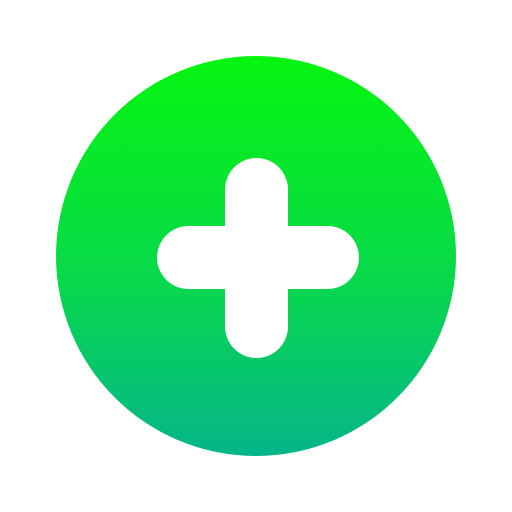  I want to click on plus-horizontal-bar, so click(258, 257).